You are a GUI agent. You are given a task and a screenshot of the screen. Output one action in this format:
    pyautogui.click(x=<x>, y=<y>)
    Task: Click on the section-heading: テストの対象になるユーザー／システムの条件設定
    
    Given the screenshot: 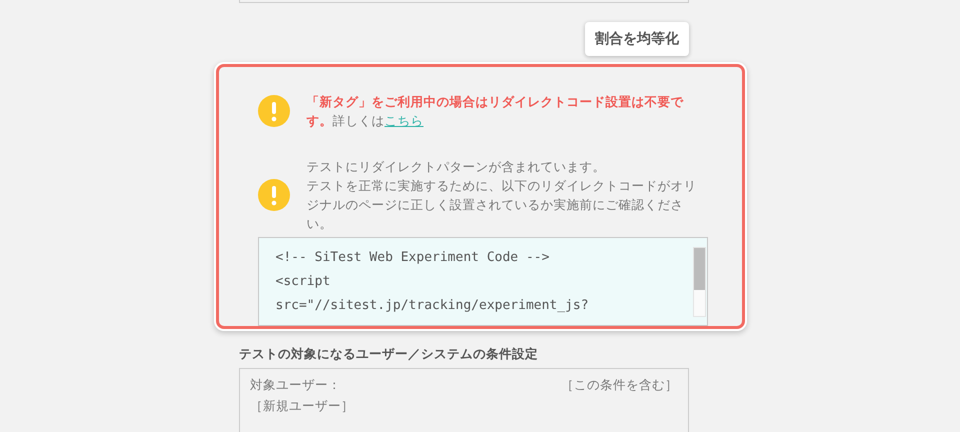 What is the action you would take?
    pyautogui.click(x=389, y=354)
    